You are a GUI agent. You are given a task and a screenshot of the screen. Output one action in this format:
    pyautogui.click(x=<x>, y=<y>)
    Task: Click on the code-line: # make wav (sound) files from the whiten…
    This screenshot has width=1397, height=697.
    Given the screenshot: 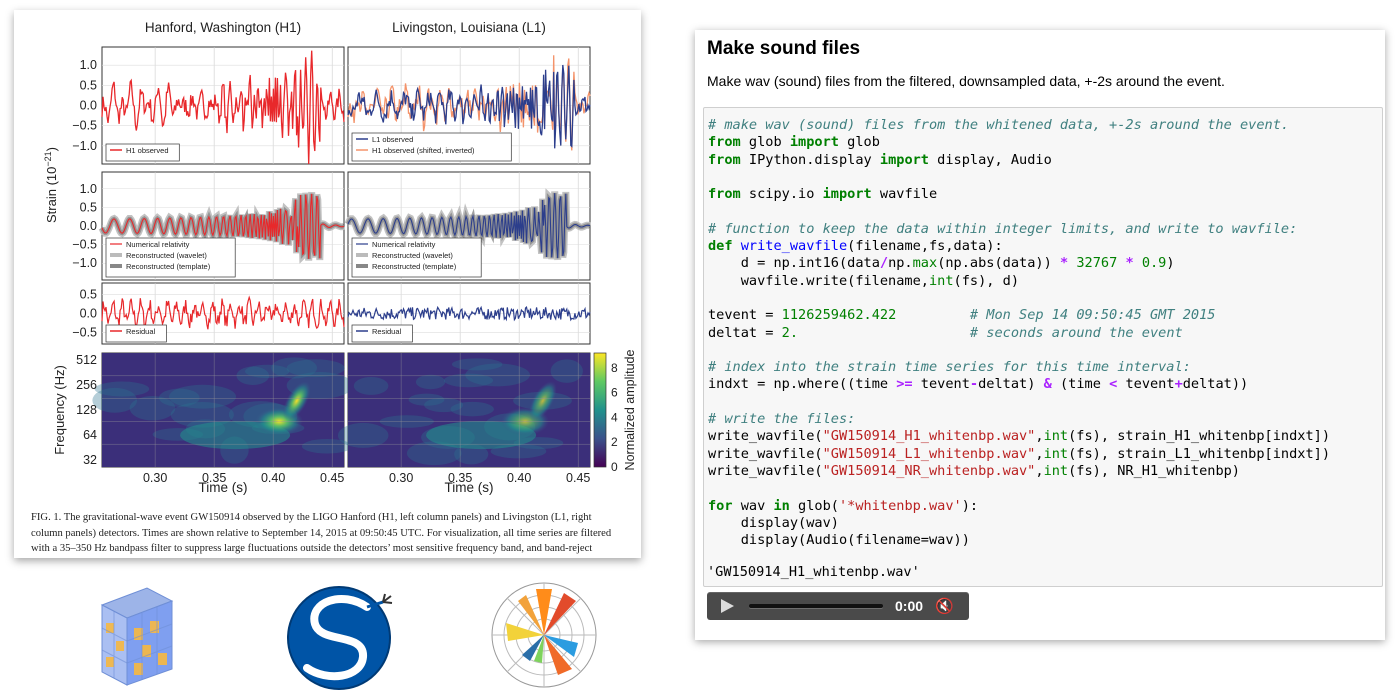 What is the action you would take?
    pyautogui.click(x=999, y=125)
    